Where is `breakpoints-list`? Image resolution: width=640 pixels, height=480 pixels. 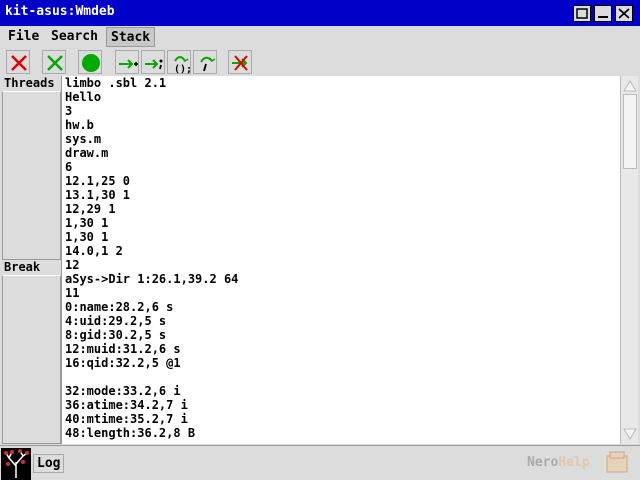
breakpoints-list is located at coordinates (31, 359).